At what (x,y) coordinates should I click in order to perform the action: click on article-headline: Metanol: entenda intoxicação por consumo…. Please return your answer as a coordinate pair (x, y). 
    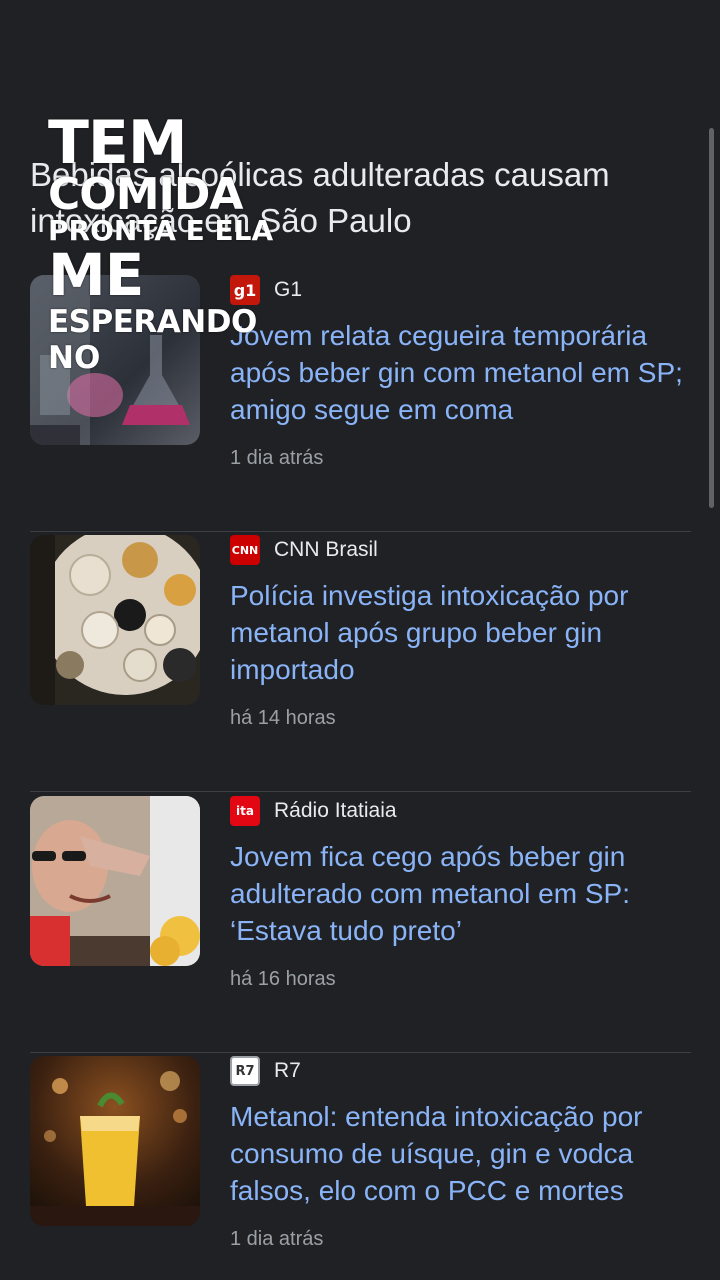
    Looking at the image, I should click on (460, 1153).